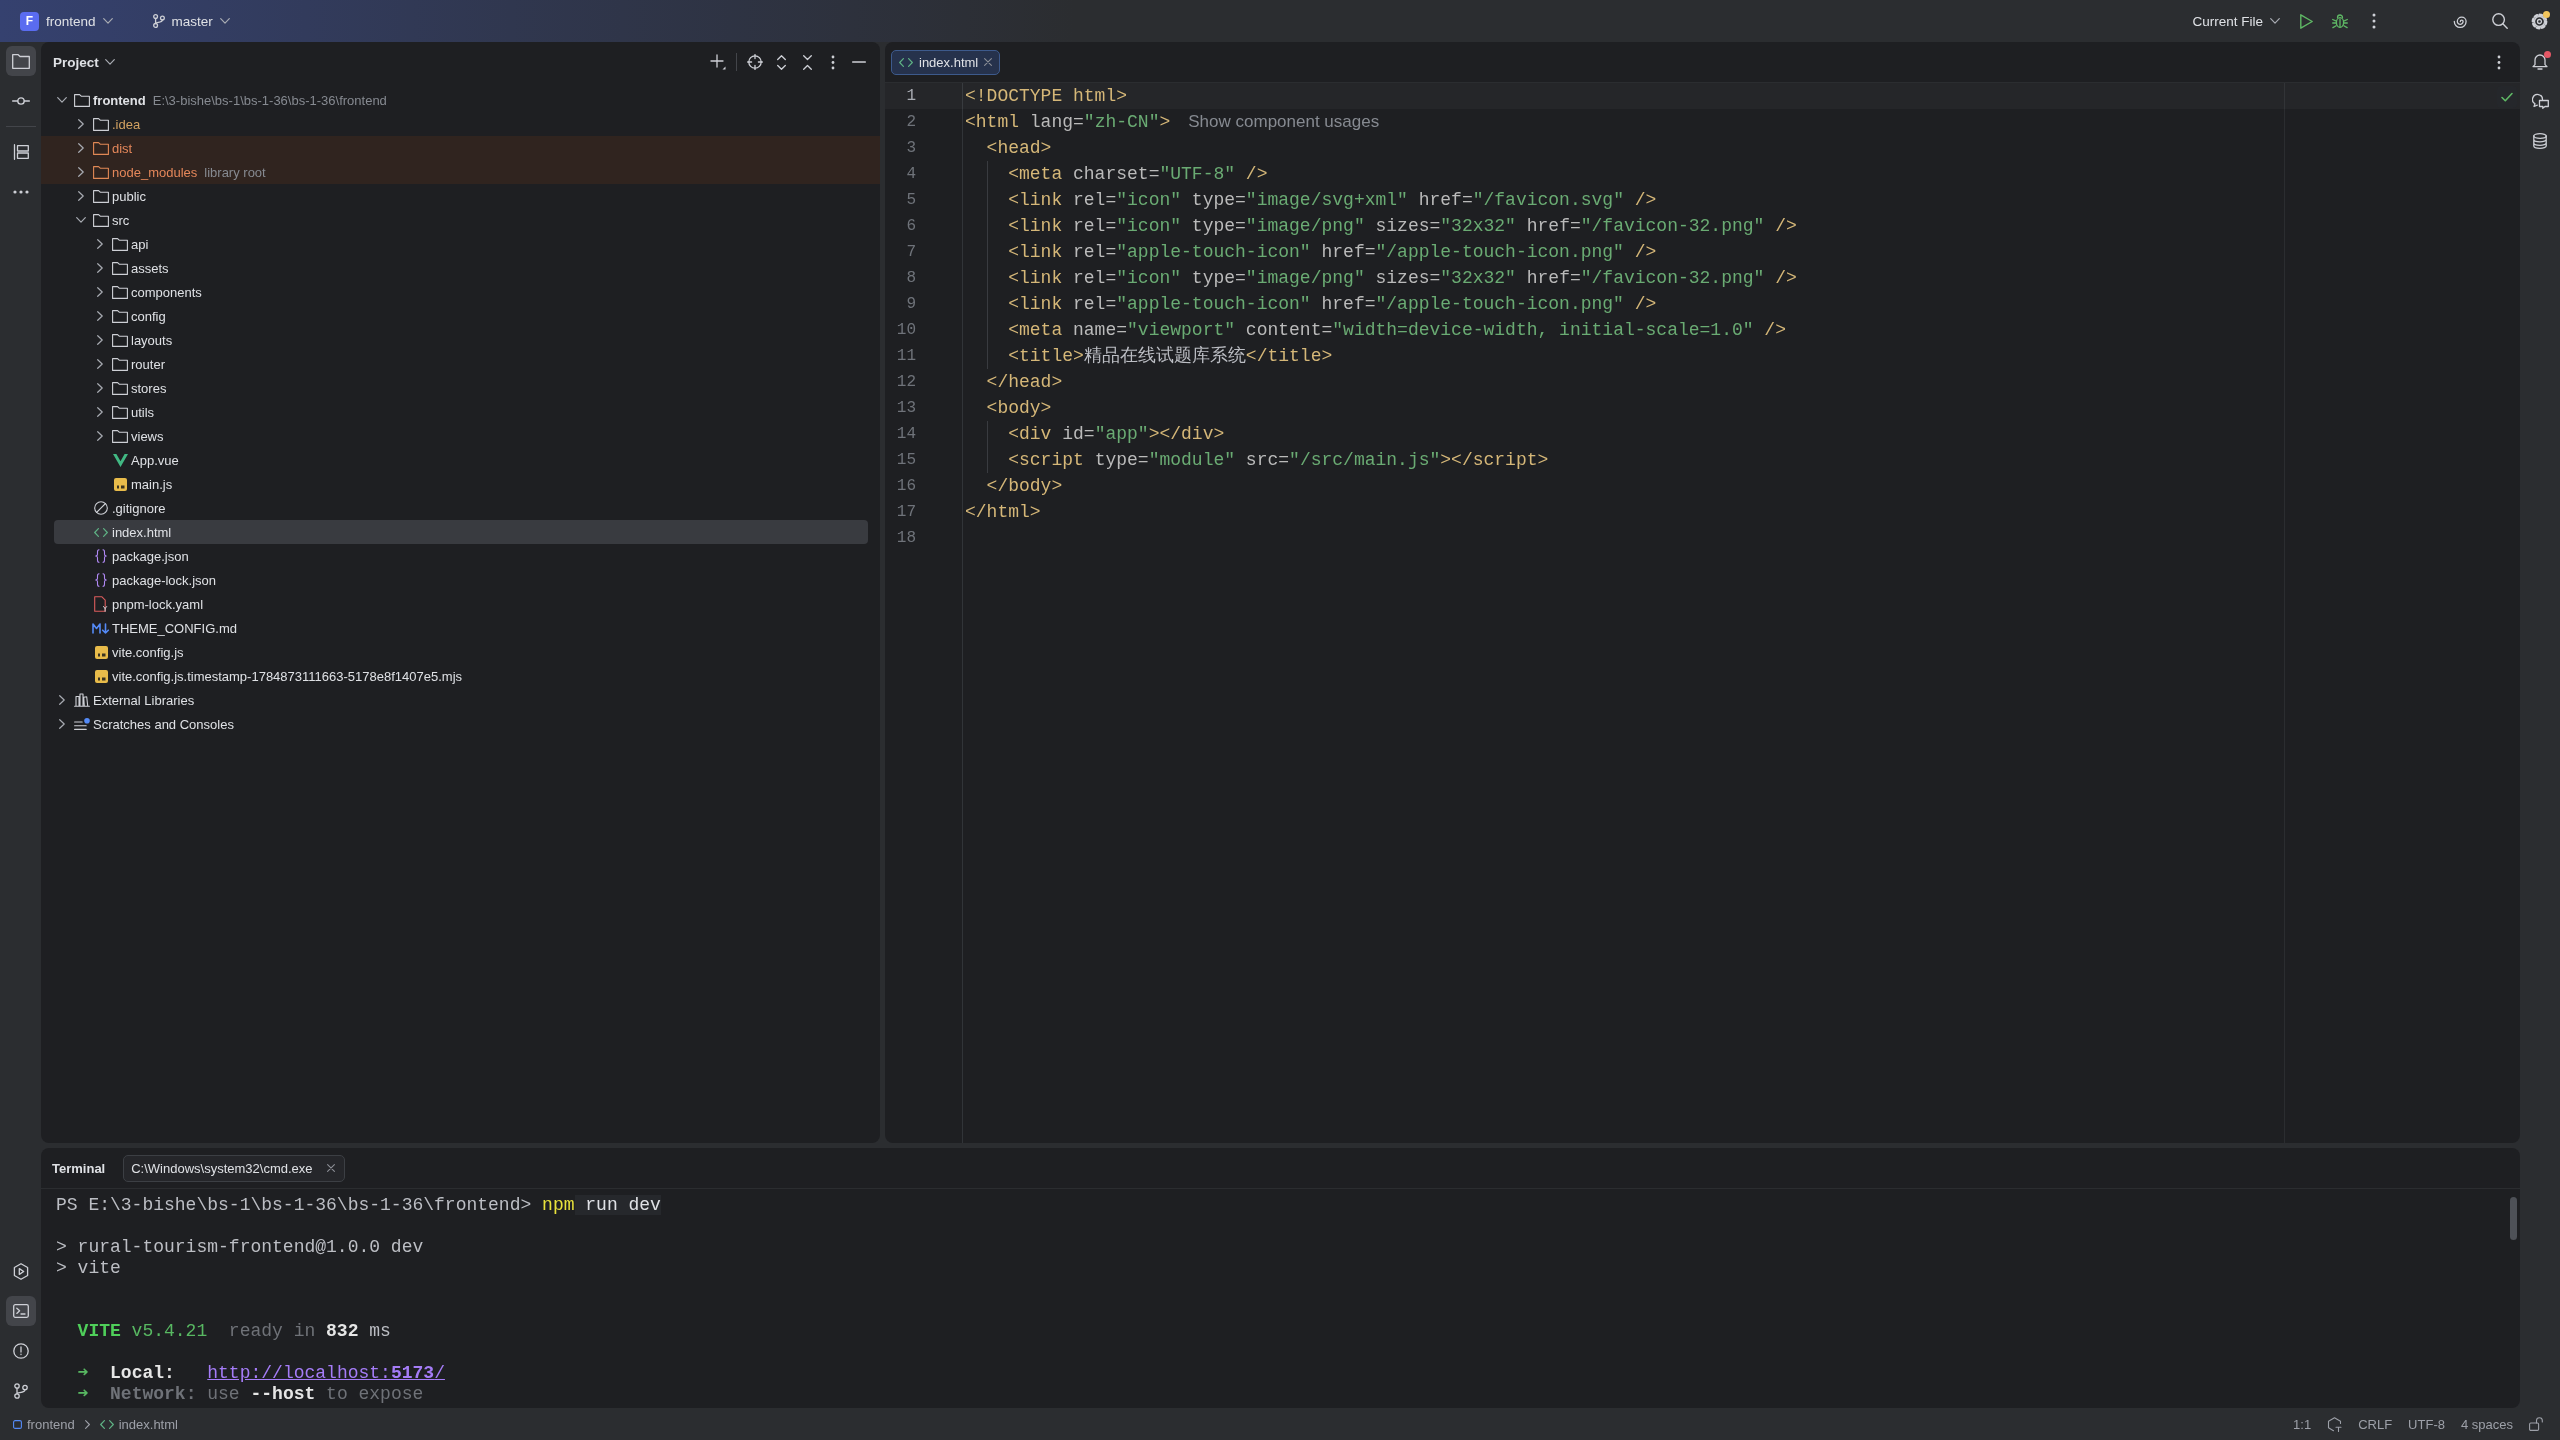 The height and width of the screenshot is (1440, 2560). I want to click on encoding: UTF-8, so click(2426, 1424).